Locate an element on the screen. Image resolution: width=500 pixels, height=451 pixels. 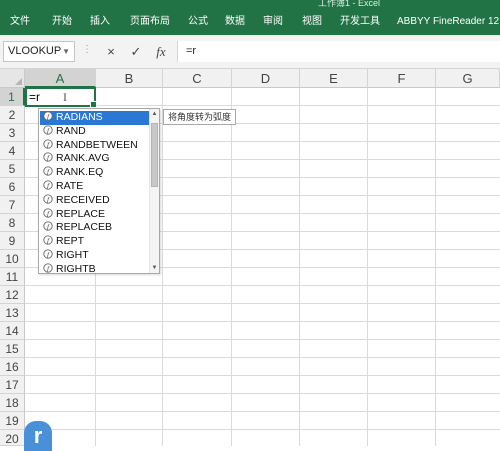
text-cursor-icon: I is located at coordinates (65, 97).